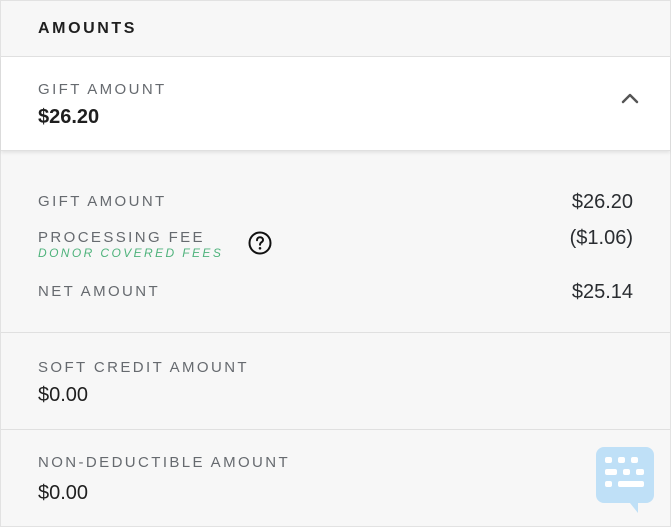 Image resolution: width=671 pixels, height=527 pixels. I want to click on gift-amount-label: GIFT AMOUNT, so click(102, 201).